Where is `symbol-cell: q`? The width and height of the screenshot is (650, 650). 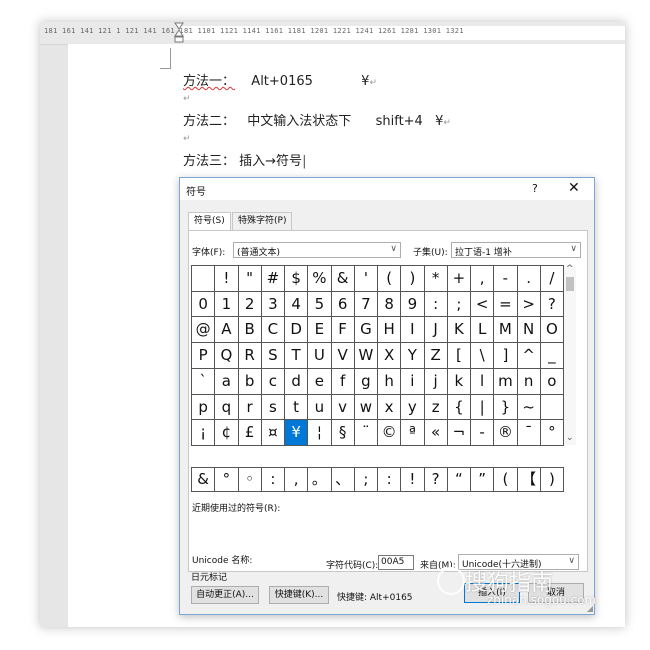 symbol-cell: q is located at coordinates (227, 407).